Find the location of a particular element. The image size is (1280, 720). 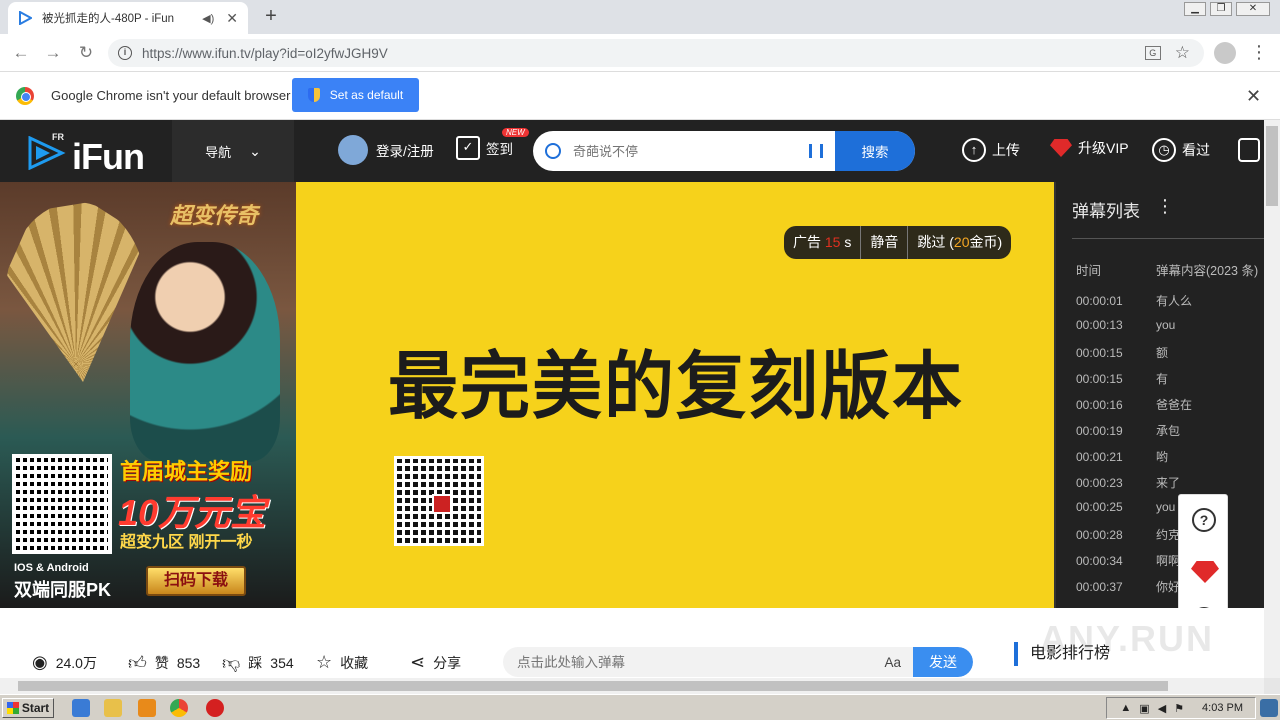

pk-text: 双端同服PK is located at coordinates (63, 590).